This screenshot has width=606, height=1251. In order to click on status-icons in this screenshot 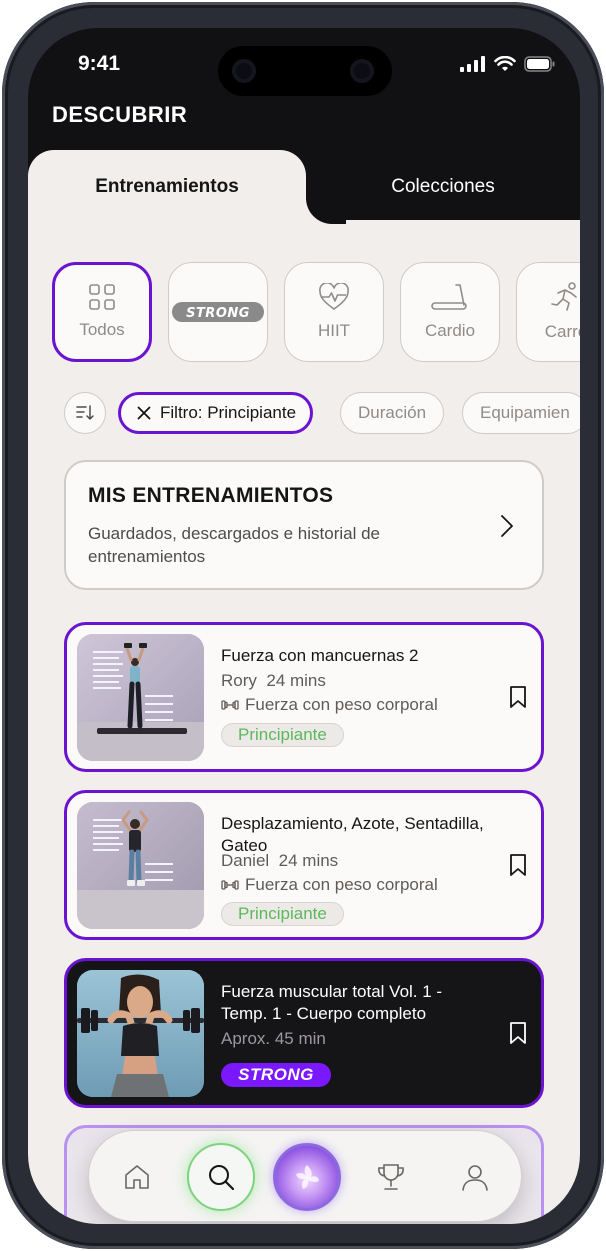, I will do `click(508, 64)`.